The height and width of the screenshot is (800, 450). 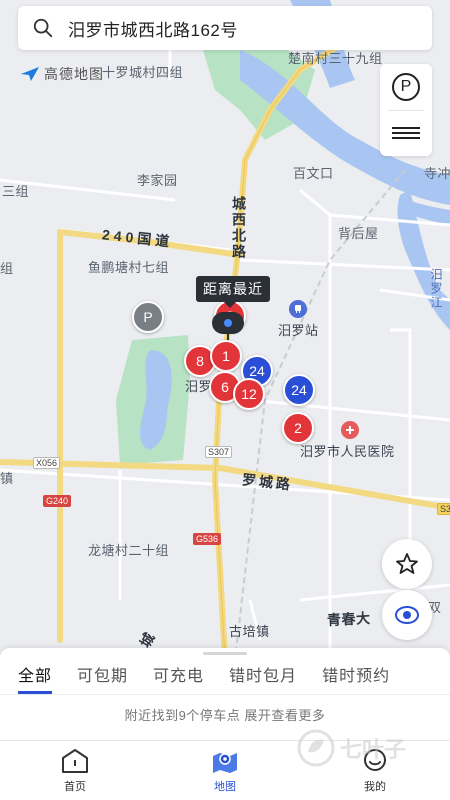 I want to click on tab-charging: 可充电, so click(x=178, y=678).